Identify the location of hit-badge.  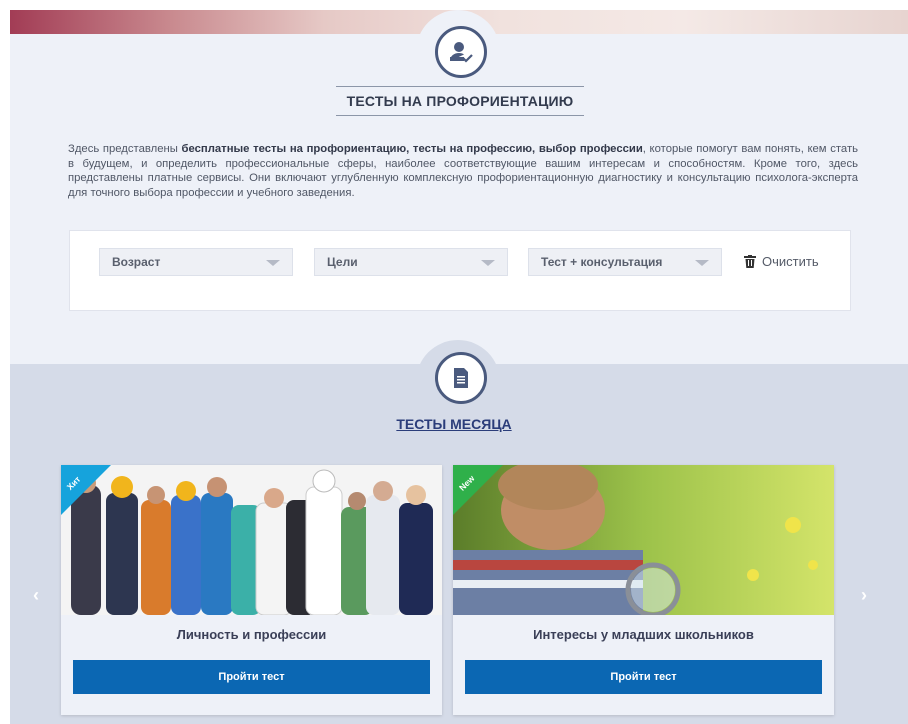
(86, 490).